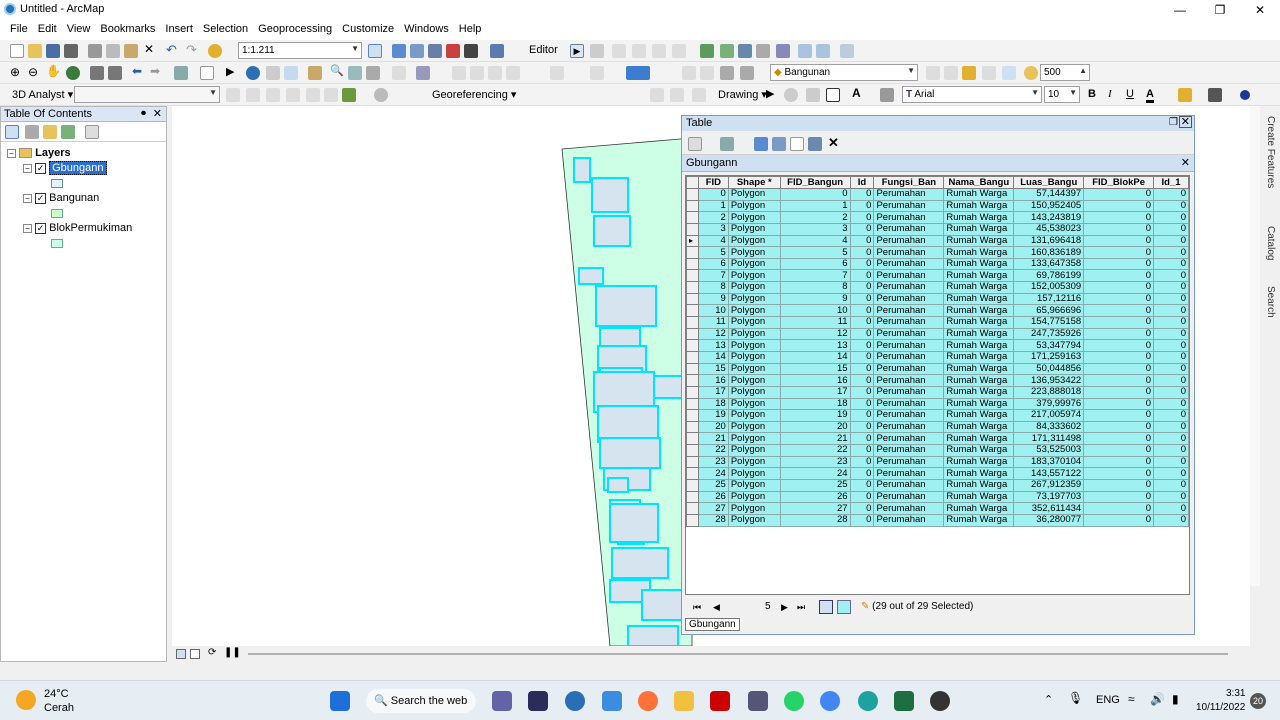  I want to click on menu-insert: Insert, so click(179, 29).